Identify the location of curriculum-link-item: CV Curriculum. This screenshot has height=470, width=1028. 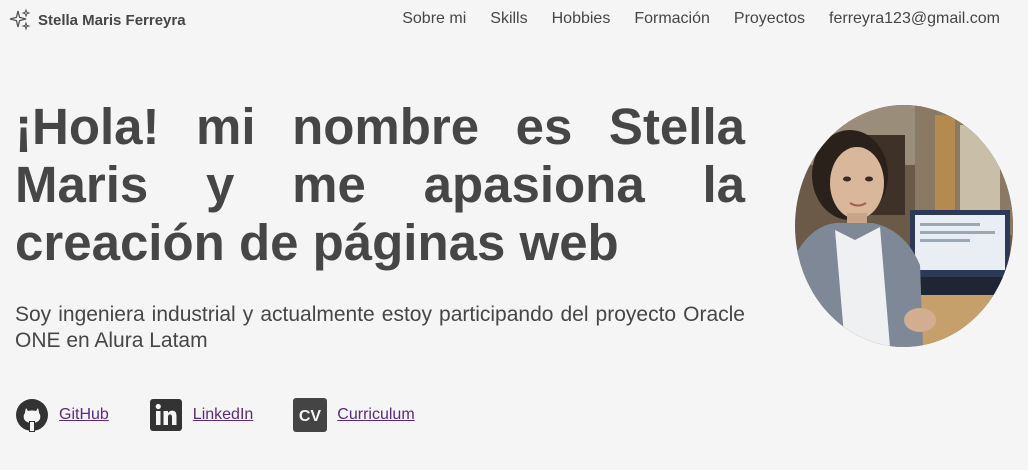
(354, 415).